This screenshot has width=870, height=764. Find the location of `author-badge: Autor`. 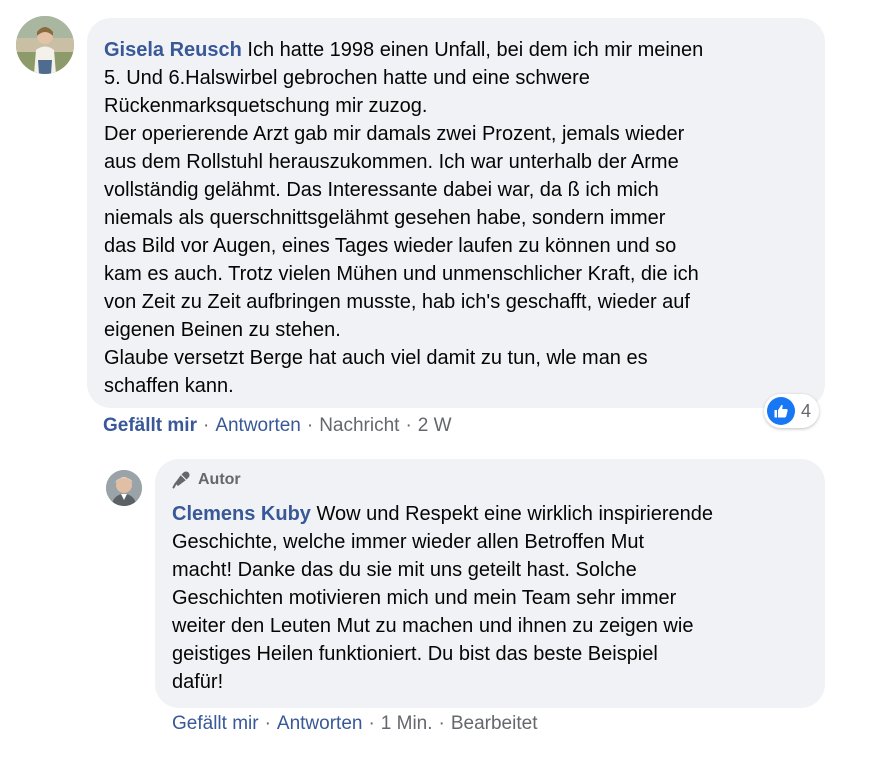

author-badge: Autor is located at coordinates (490, 480).